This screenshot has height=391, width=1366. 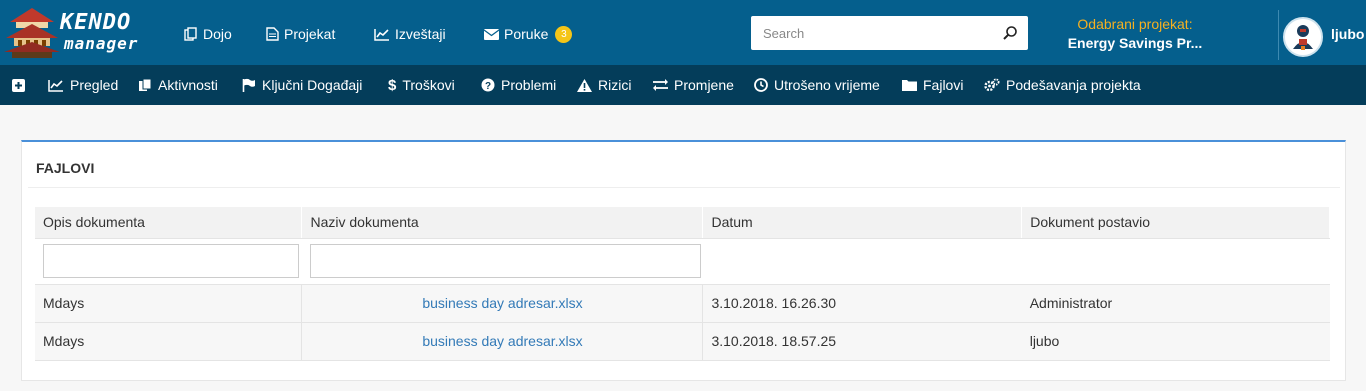 I want to click on search-box, so click(x=889, y=33).